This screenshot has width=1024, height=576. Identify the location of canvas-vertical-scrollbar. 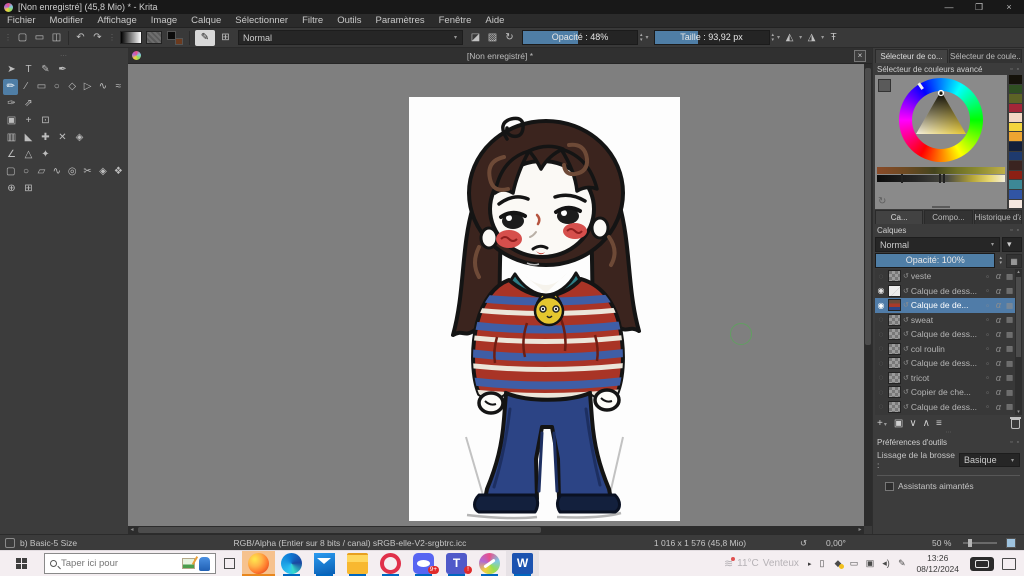
(868, 295).